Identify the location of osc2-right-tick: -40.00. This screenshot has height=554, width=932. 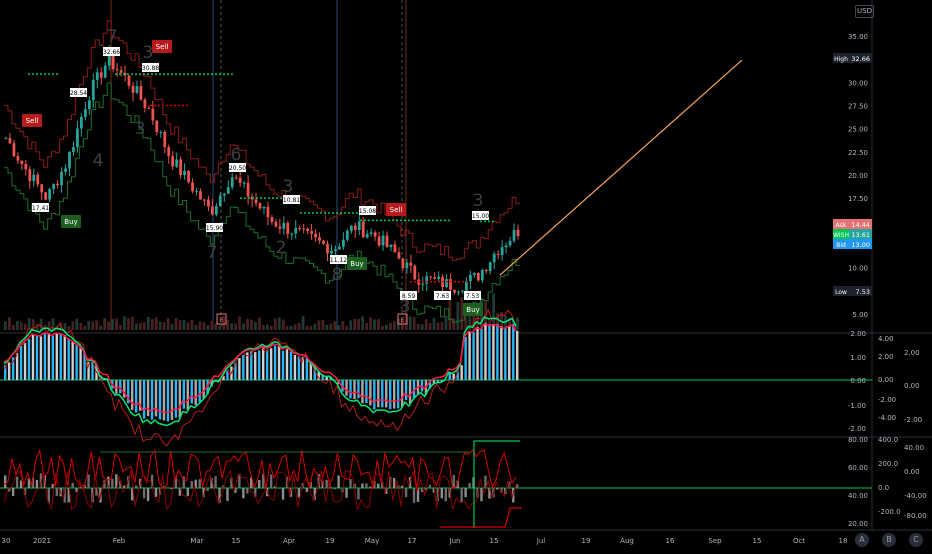
(915, 496).